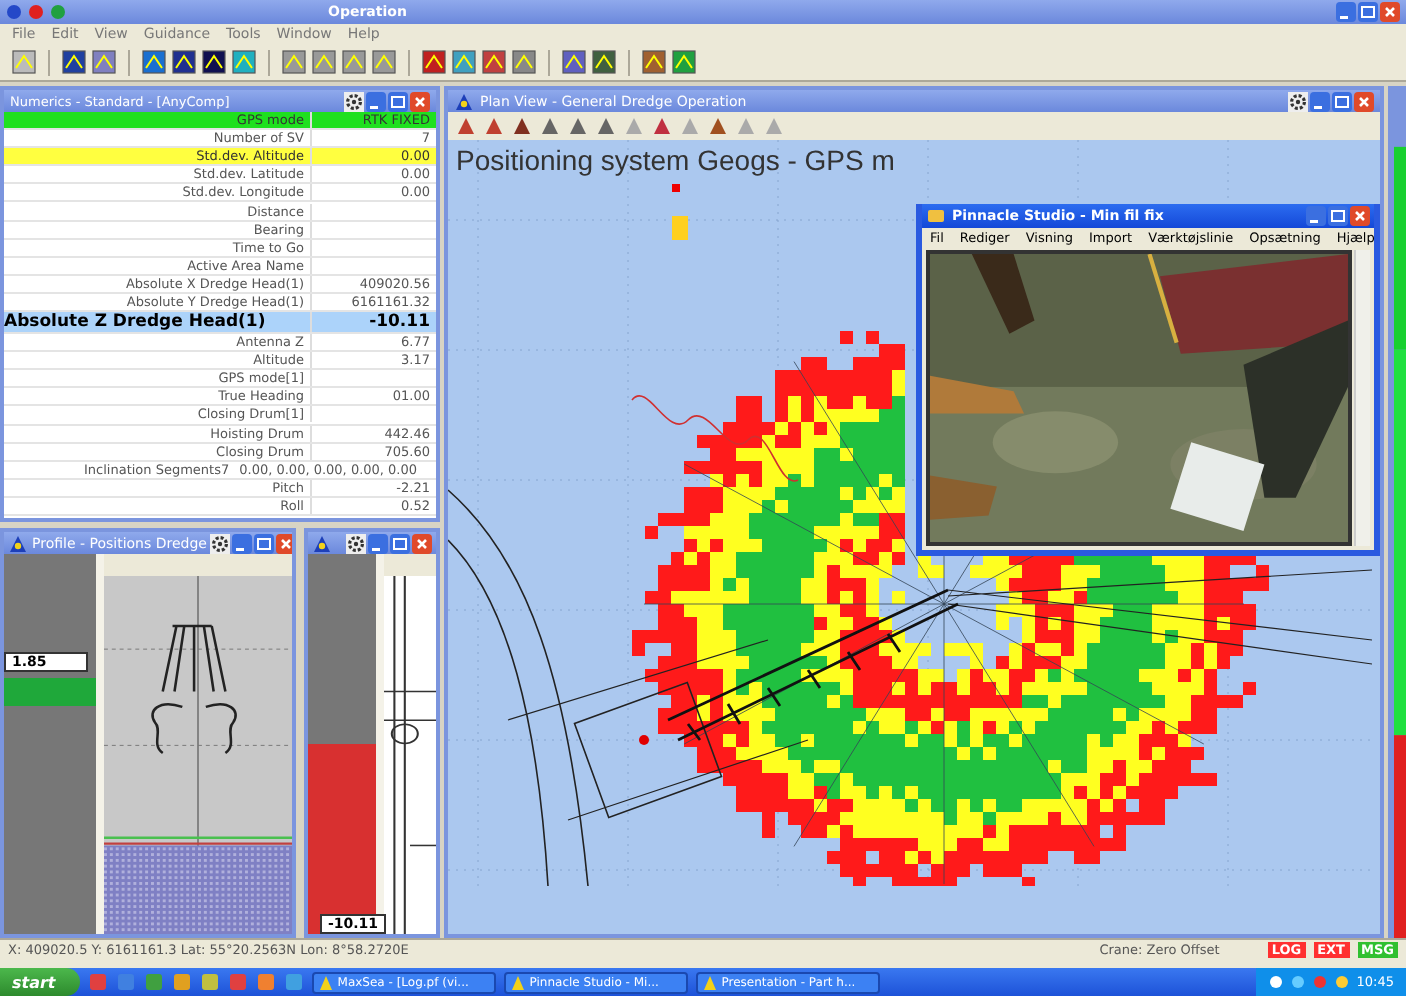 The width and height of the screenshot is (1406, 996). What do you see at coordinates (680, 228) in the screenshot?
I see `target-marker` at bounding box center [680, 228].